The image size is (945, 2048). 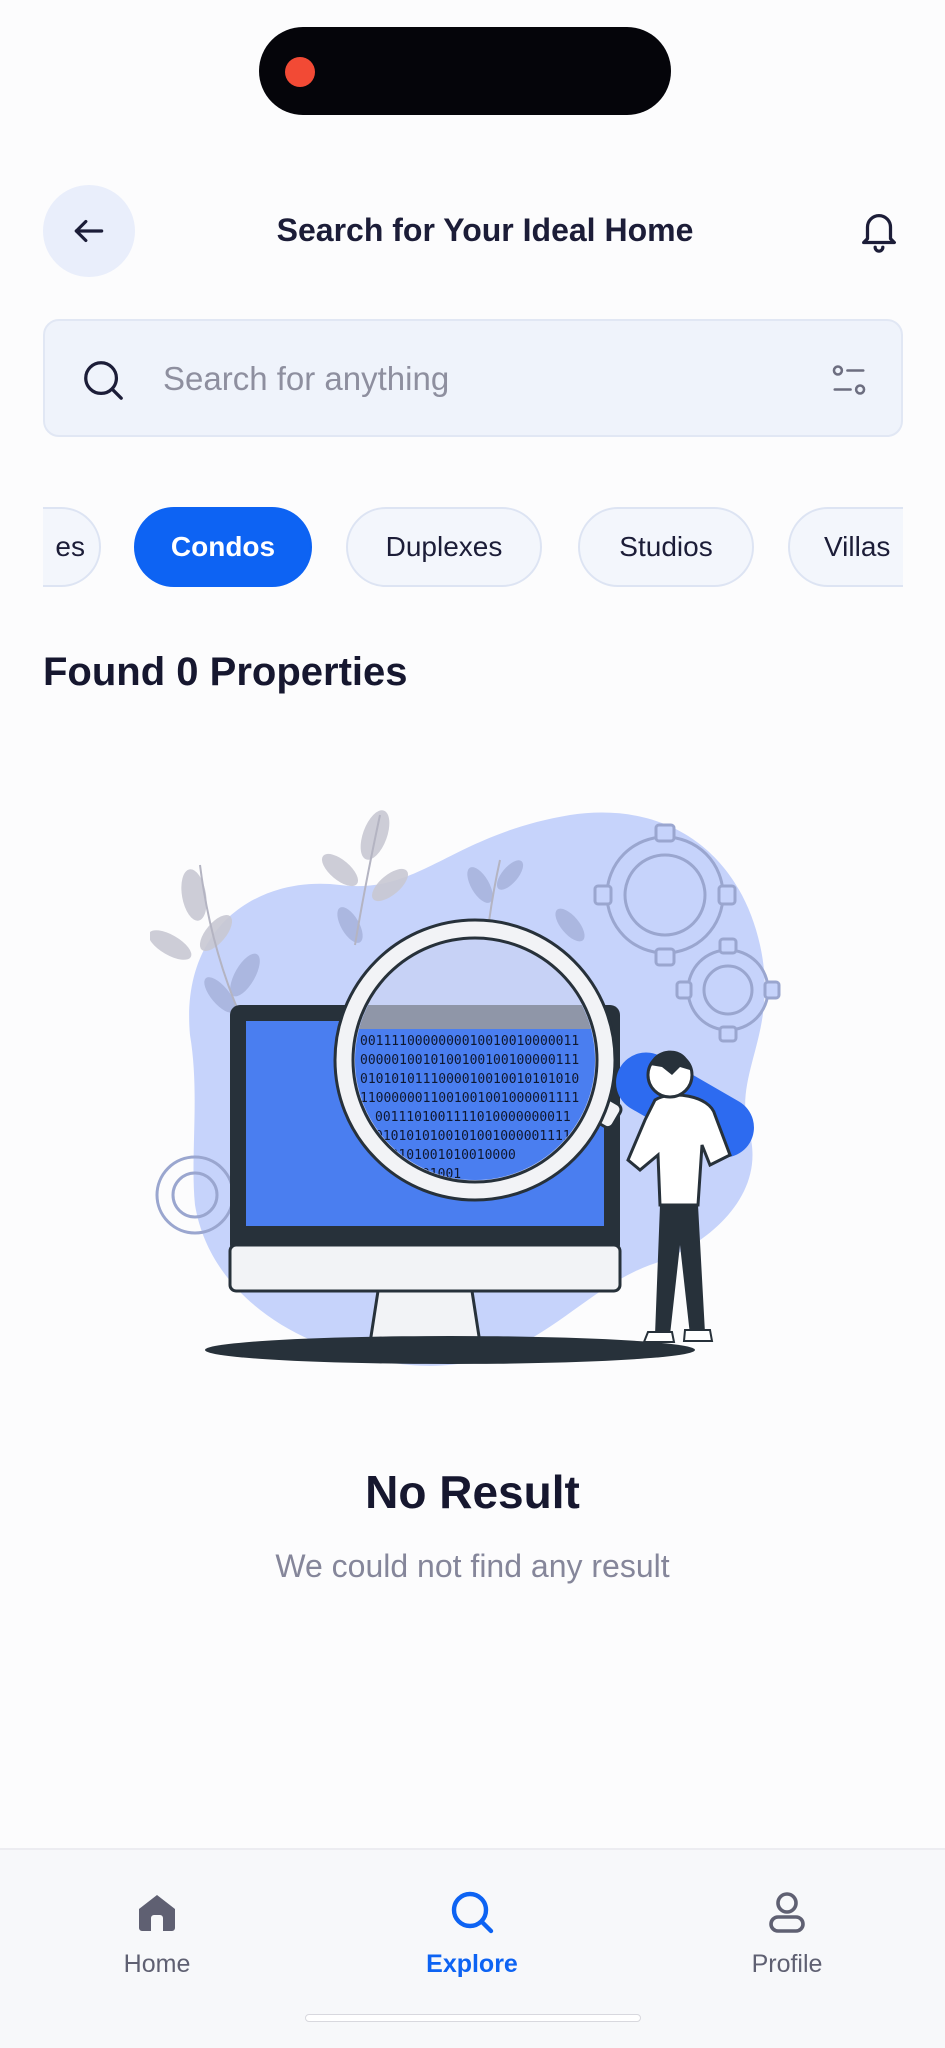 What do you see at coordinates (469, 1041) in the screenshot?
I see `binary-text-line: 0011110000000010010010000011` at bounding box center [469, 1041].